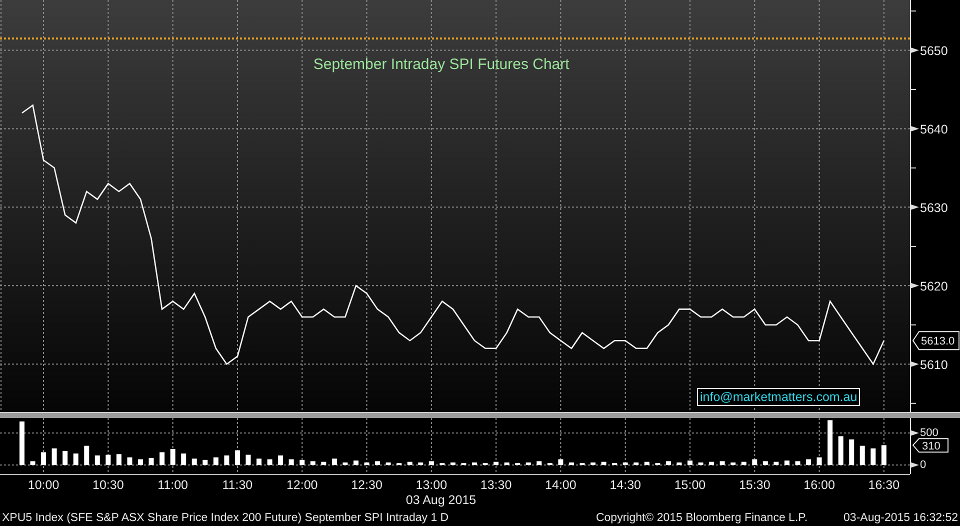 Image resolution: width=960 pixels, height=526 pixels. I want to click on time-tick-label: 14:30, so click(625, 485).